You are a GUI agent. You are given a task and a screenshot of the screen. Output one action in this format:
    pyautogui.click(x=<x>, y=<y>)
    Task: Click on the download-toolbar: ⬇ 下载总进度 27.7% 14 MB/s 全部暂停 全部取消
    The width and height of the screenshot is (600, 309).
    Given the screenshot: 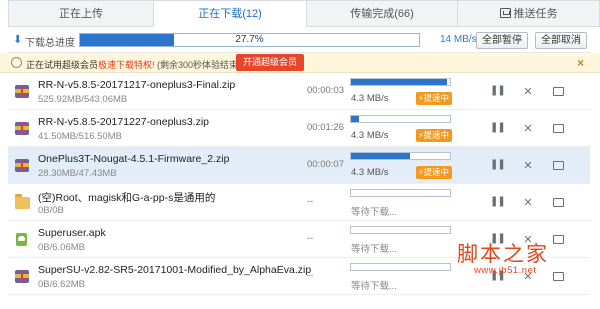 What is the action you would take?
    pyautogui.click(x=299, y=40)
    